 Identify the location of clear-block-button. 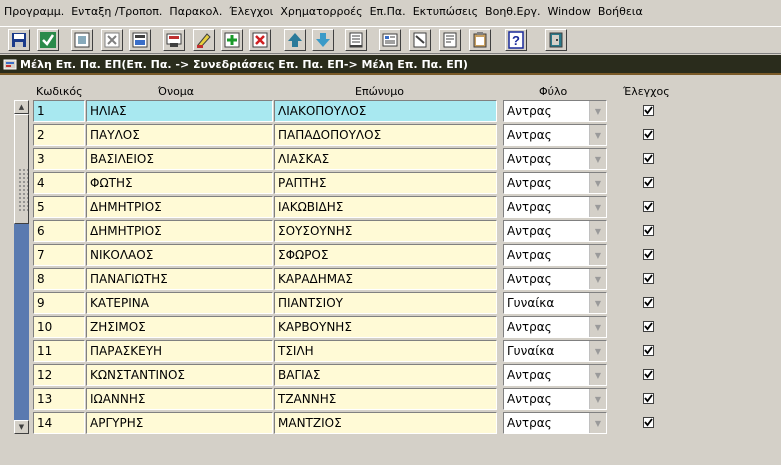
(204, 40).